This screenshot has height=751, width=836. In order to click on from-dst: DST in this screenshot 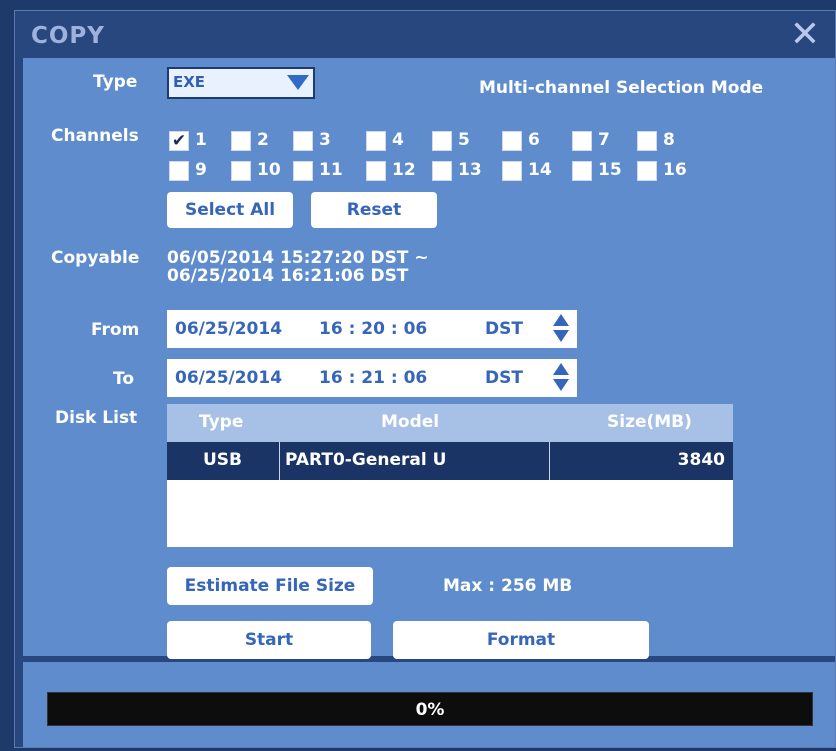, I will do `click(504, 329)`.